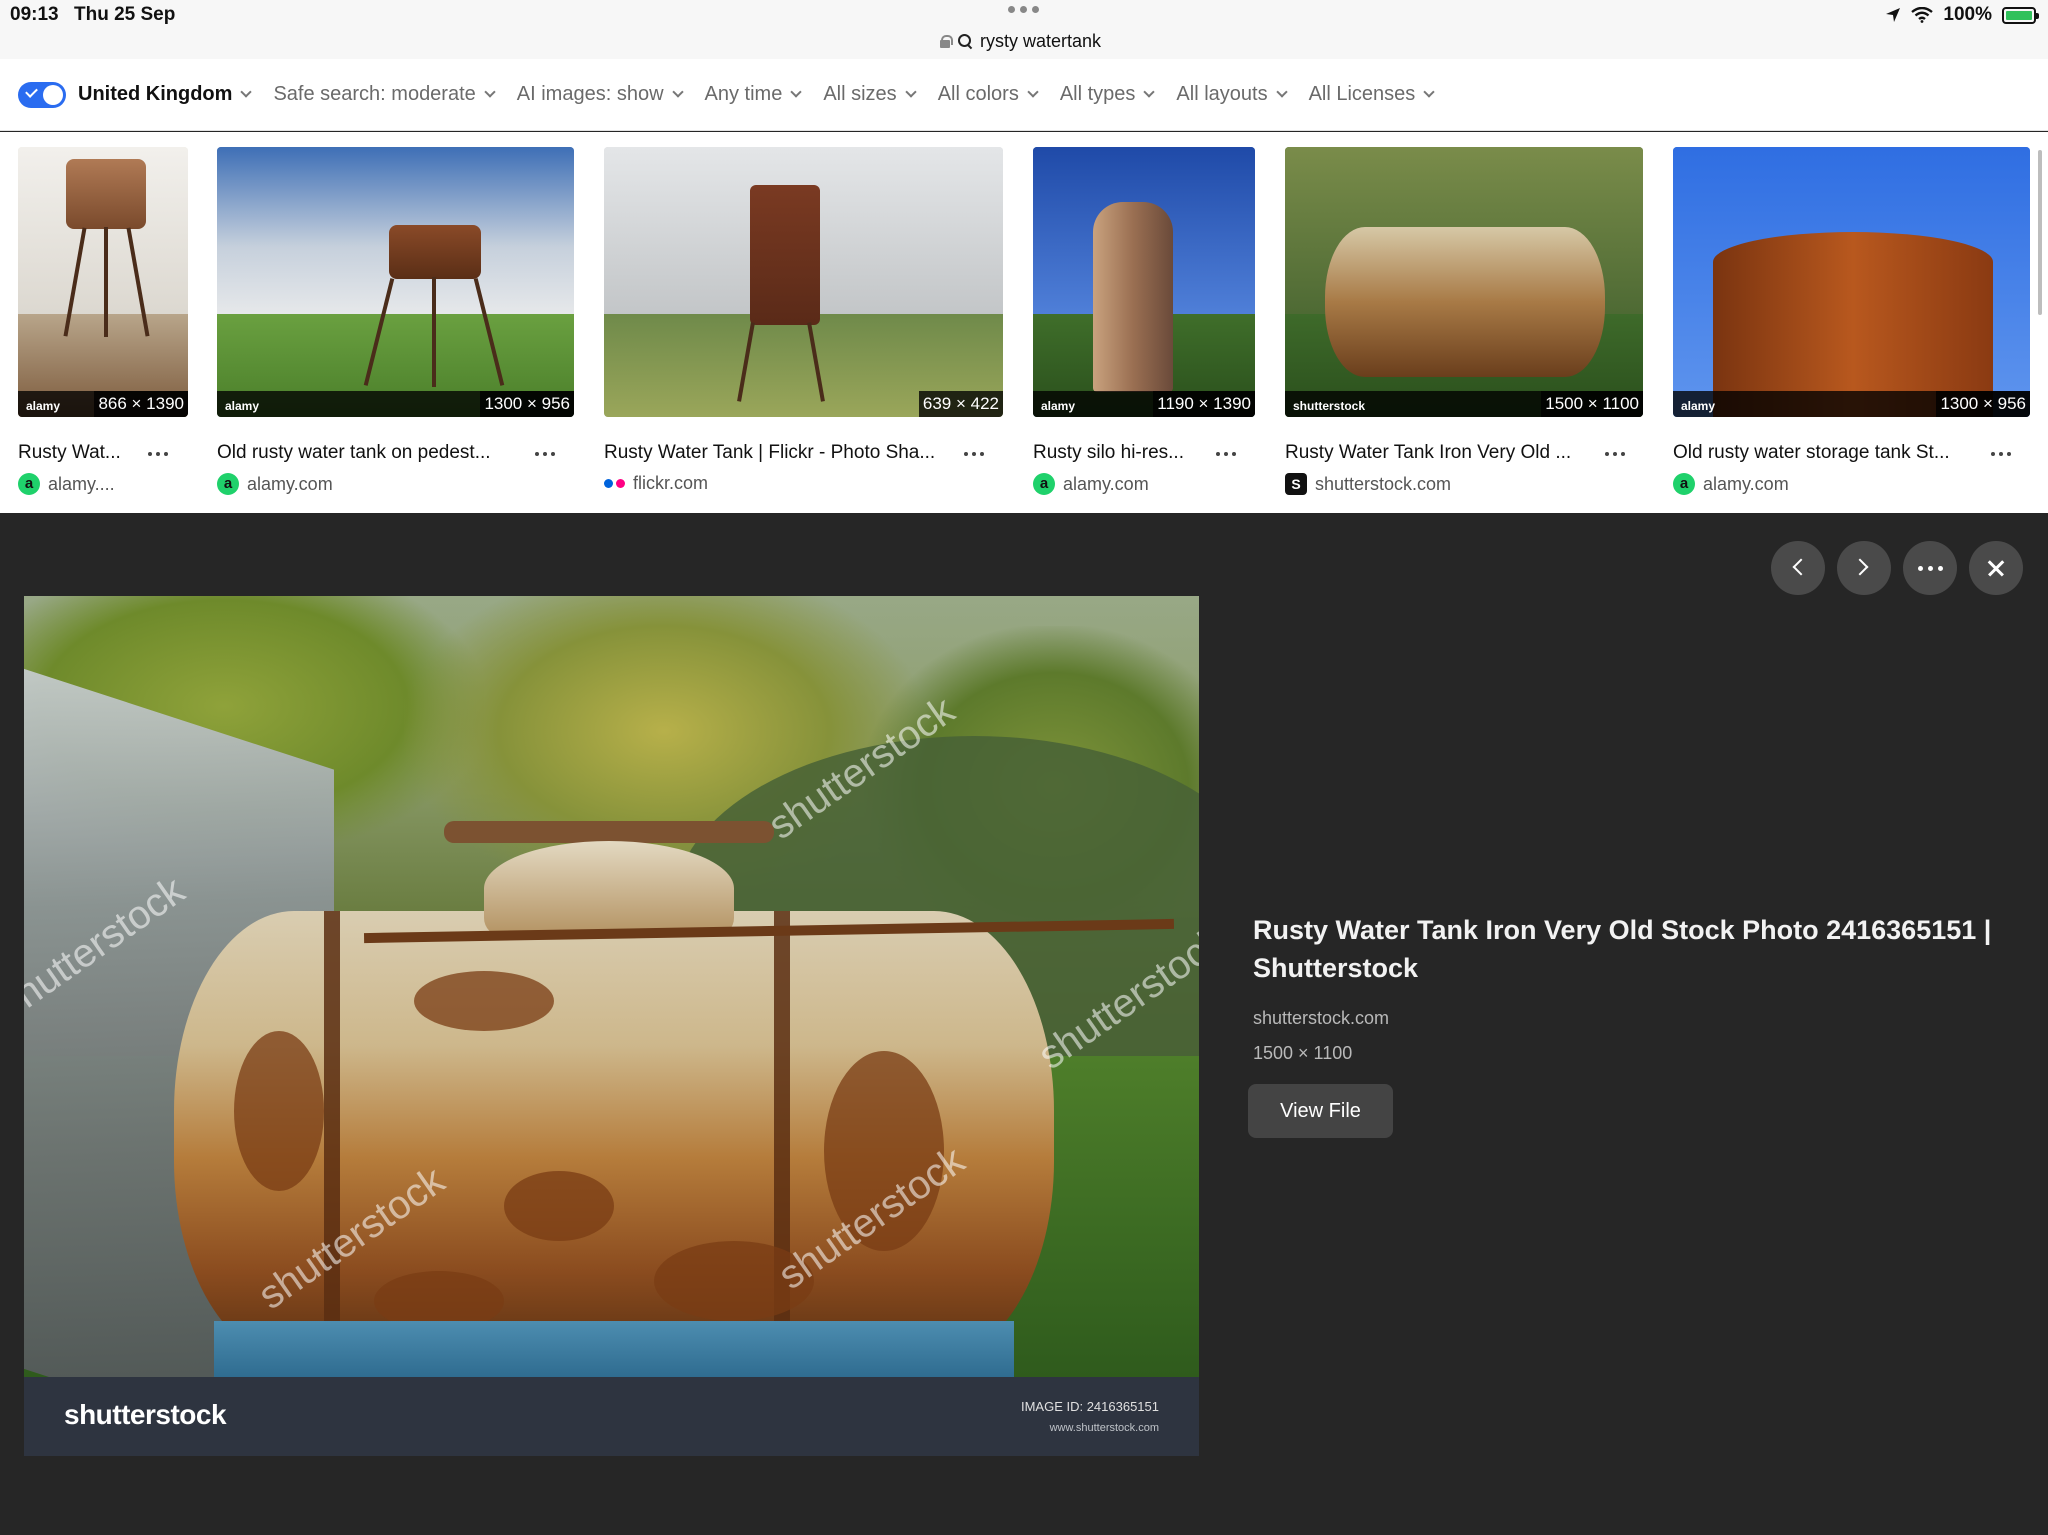 The image size is (2048, 1535). Describe the element at coordinates (1329, 406) in the screenshot. I see `shutterstock-watermark: shutterstock` at that location.